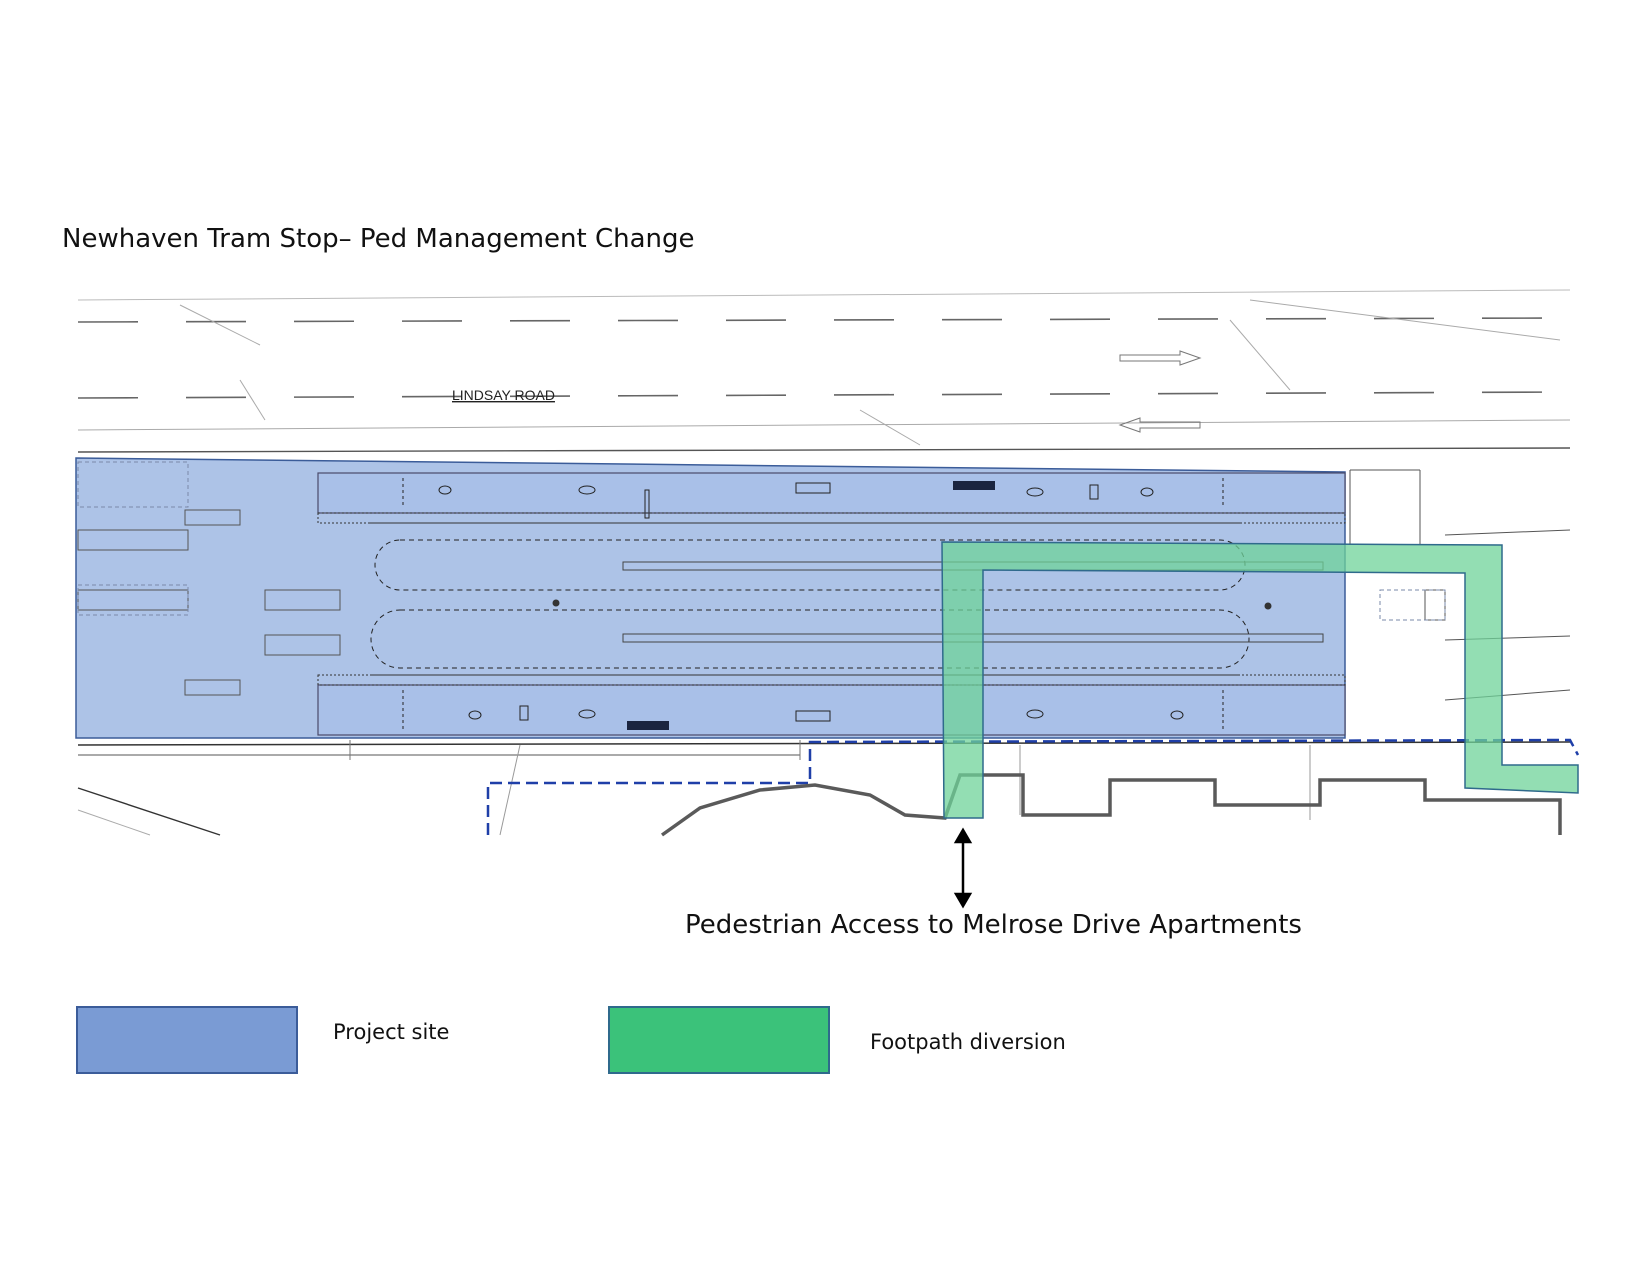 This screenshot has height=1275, width=1650. Describe the element at coordinates (391, 1032) in the screenshot. I see `legend-label-project-site: Project site` at that location.